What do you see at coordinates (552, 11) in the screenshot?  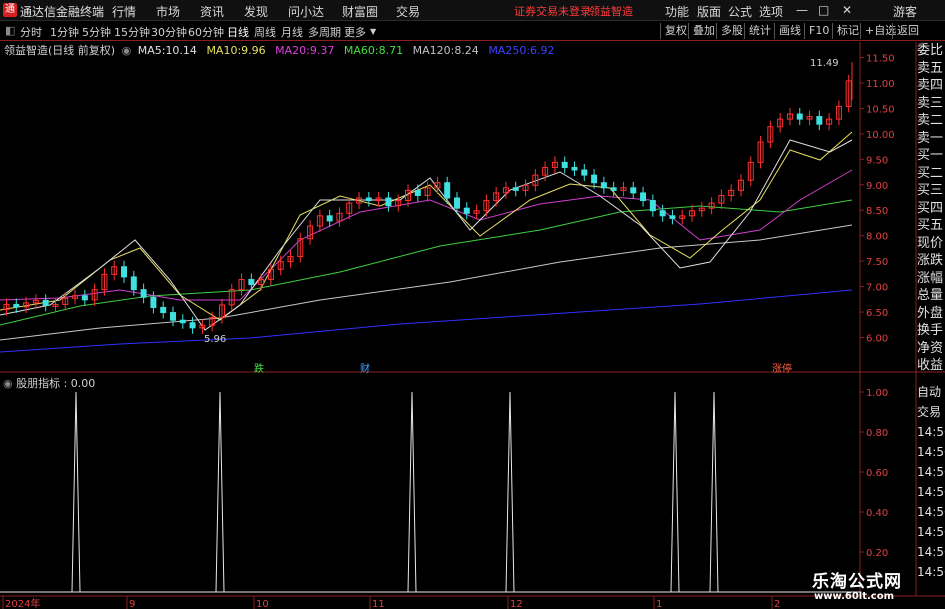 I see `login-warning: 证券交易未登录` at bounding box center [552, 11].